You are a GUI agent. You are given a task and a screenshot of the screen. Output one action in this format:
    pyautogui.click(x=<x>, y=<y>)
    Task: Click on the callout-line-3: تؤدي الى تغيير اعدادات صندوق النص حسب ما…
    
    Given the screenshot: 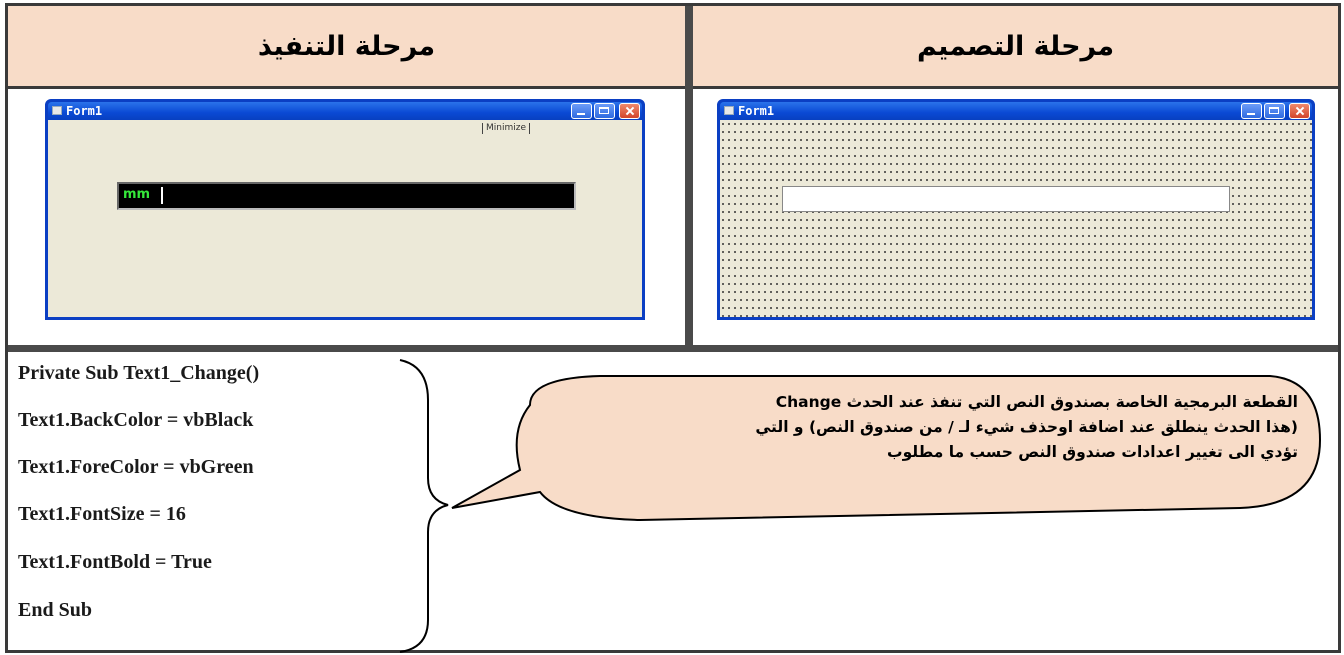 What is the action you would take?
    pyautogui.click(x=1092, y=452)
    